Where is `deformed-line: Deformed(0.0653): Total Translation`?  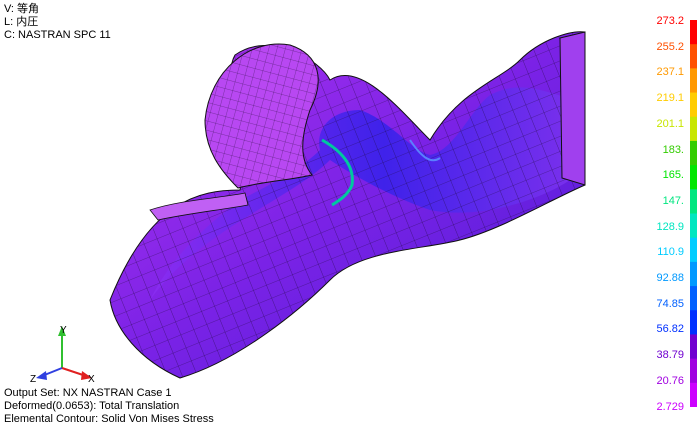
deformed-line: Deformed(0.0653): Total Translation is located at coordinates (92, 406).